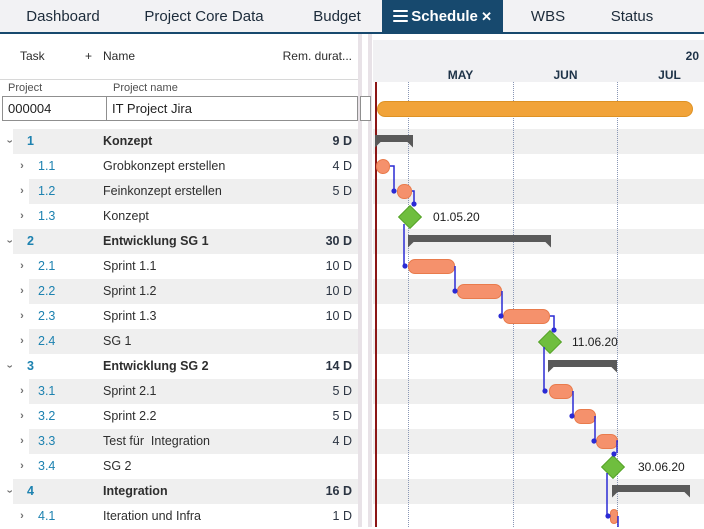 This screenshot has height=529, width=704. What do you see at coordinates (130, 291) in the screenshot?
I see `task-name: Sprint 1.2` at bounding box center [130, 291].